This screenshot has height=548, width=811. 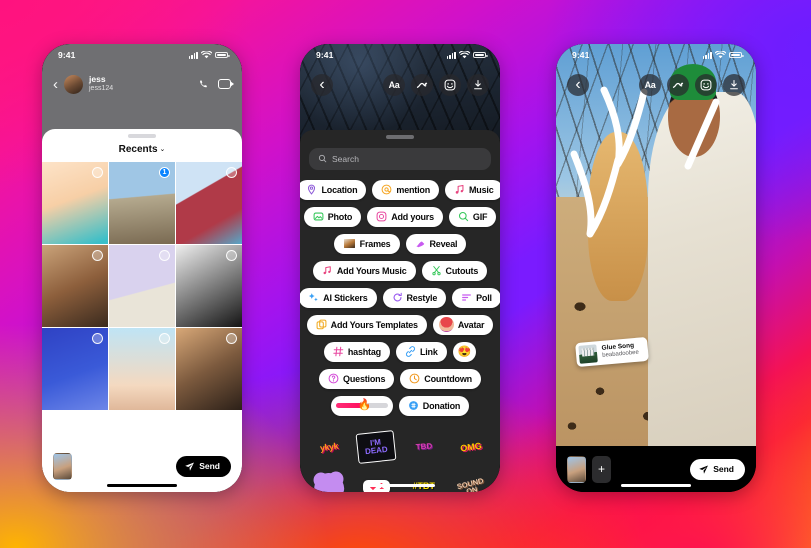 I want to click on home-indicator, so click(x=656, y=485).